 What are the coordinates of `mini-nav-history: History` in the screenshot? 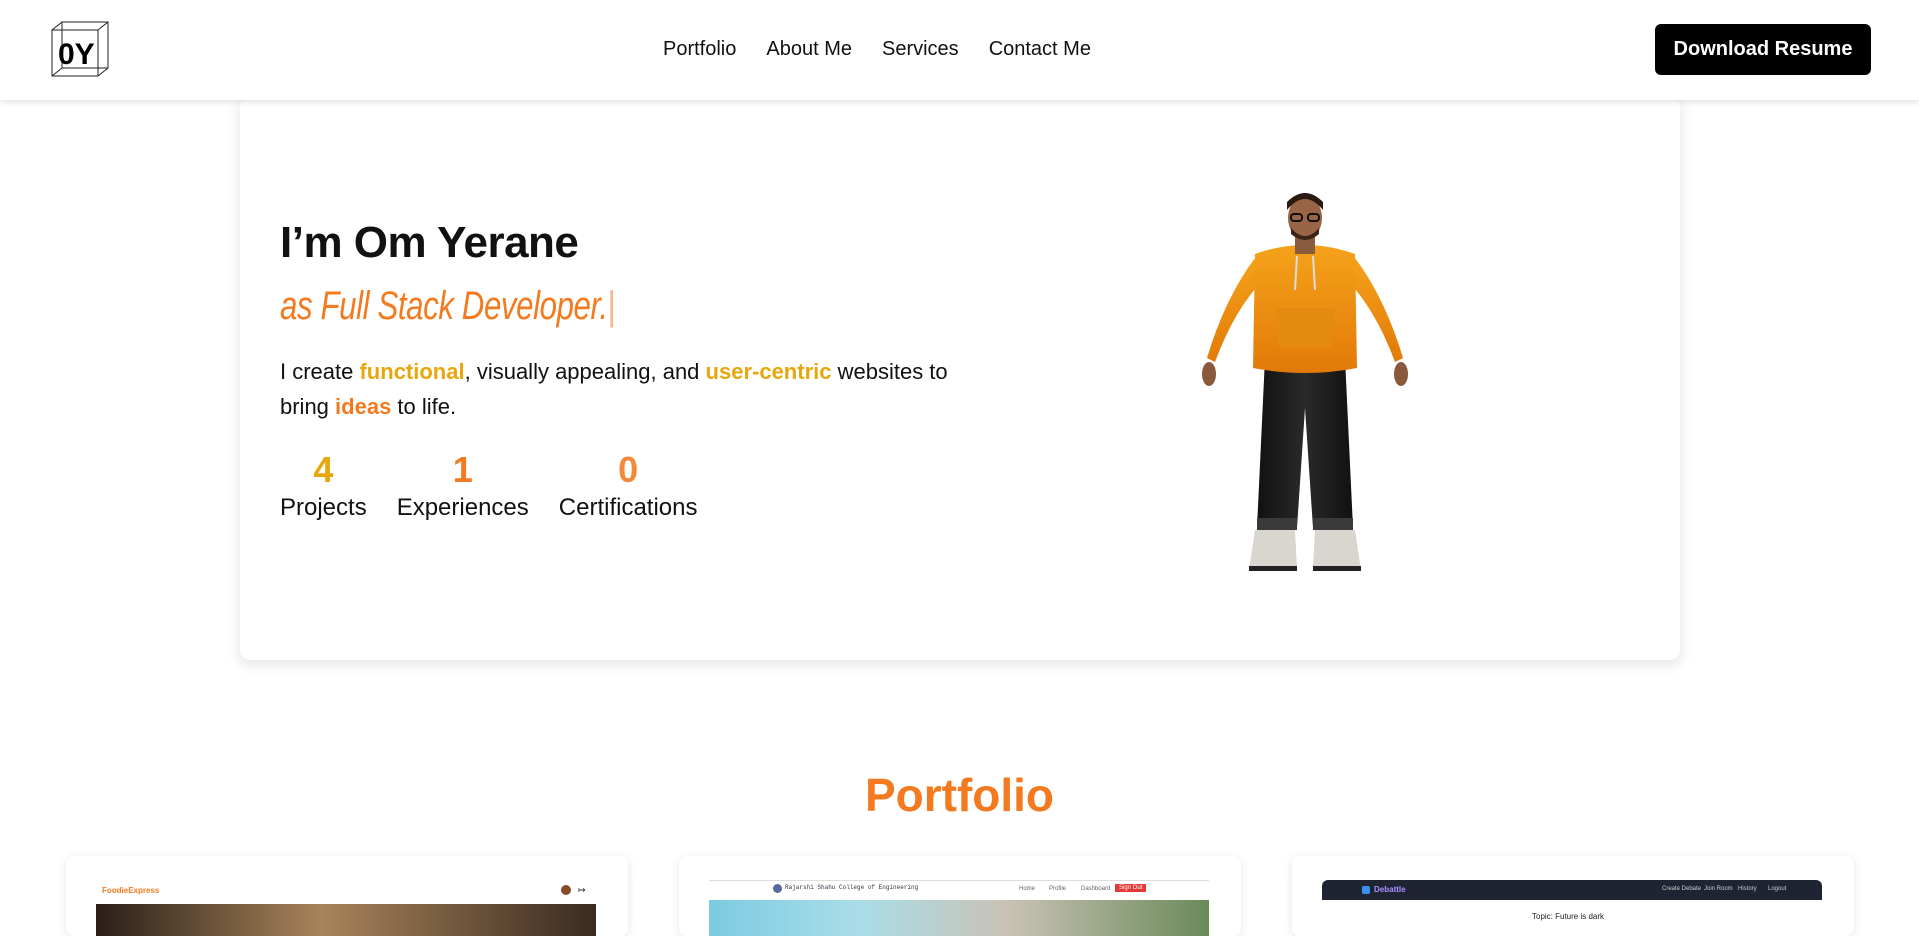 It's located at (1747, 889).